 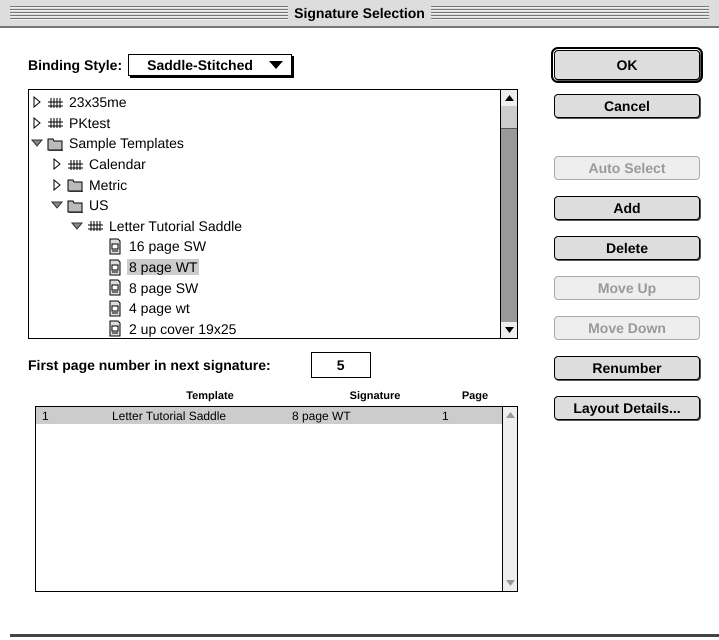 I want to click on binding-style-dropdown: Saddle-Stitched, so click(x=210, y=65).